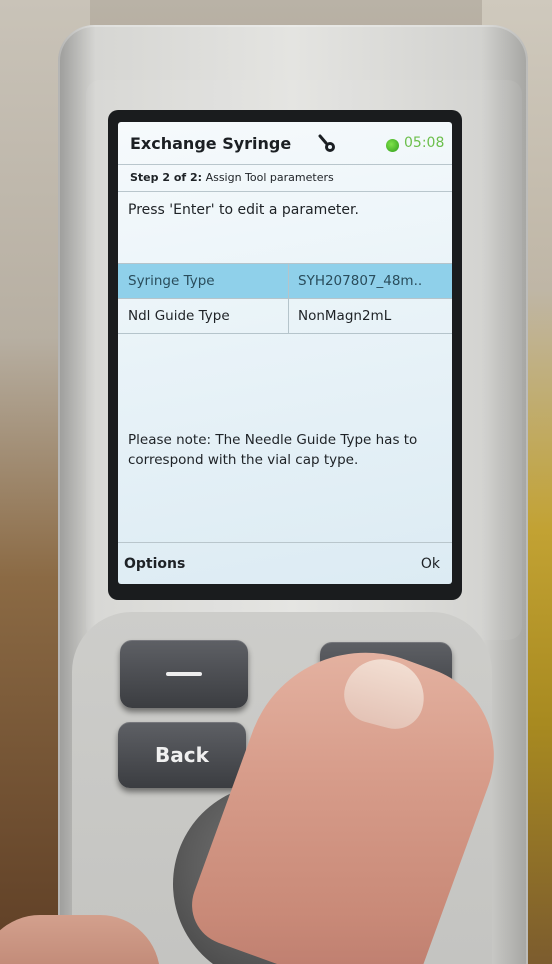 Image resolution: width=552 pixels, height=964 pixels. What do you see at coordinates (166, 177) in the screenshot?
I see `step-label: Step 2 of 2:` at bounding box center [166, 177].